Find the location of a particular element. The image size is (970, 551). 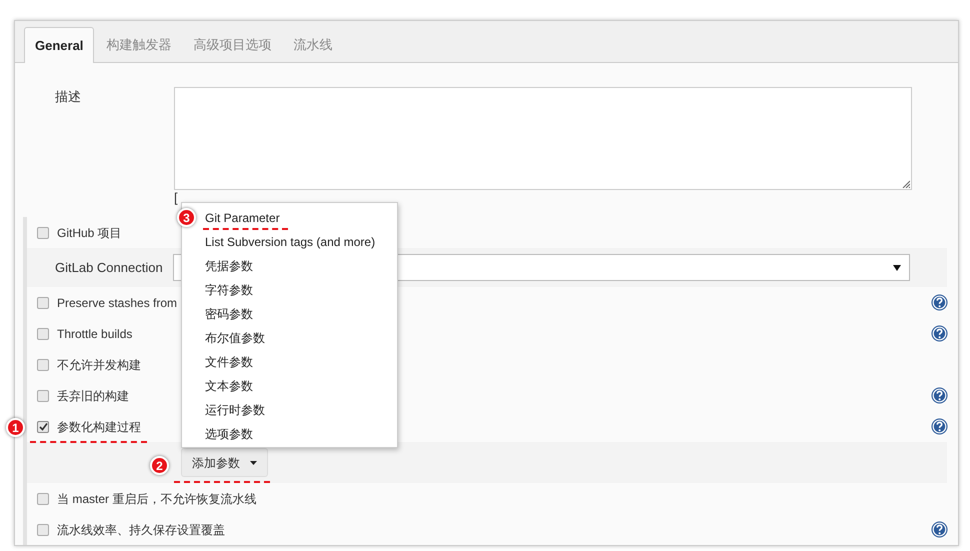

menu-item: Git Parameter is located at coordinates (299, 218).